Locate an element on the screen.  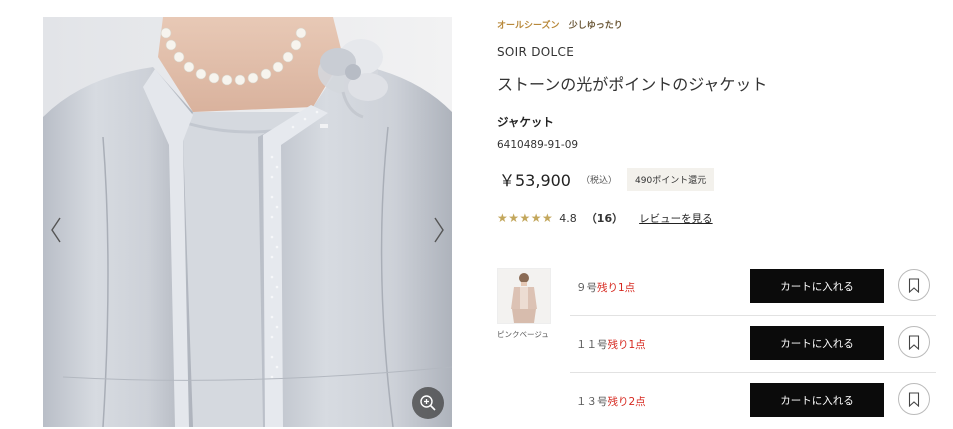
size-number: １３号 is located at coordinates (592, 402).